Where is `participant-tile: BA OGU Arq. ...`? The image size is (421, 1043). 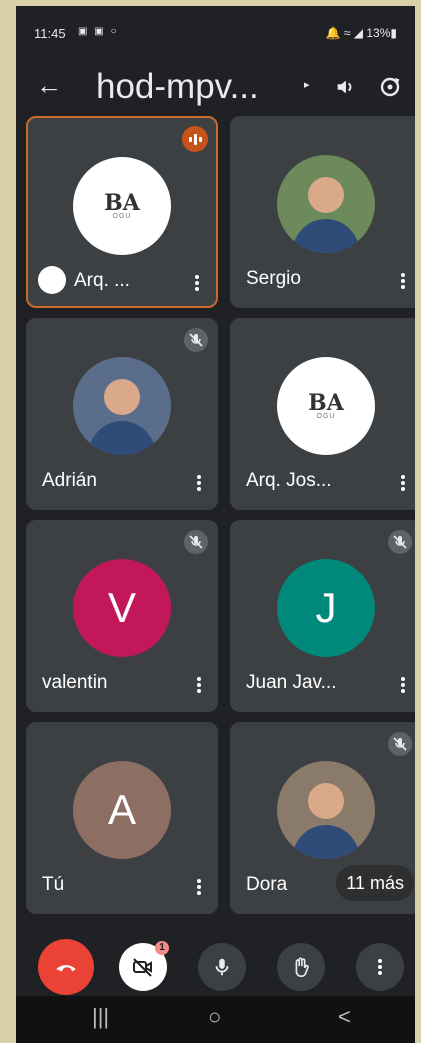 participant-tile: BA OGU Arq. ... is located at coordinates (122, 212).